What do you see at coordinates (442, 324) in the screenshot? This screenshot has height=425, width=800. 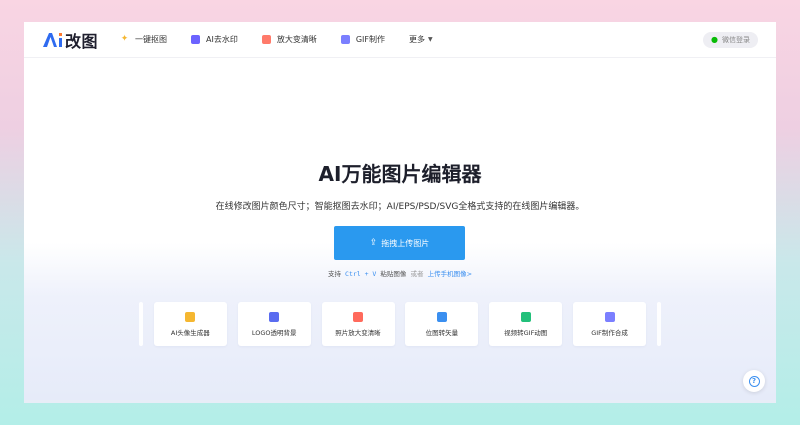 I see `tool-card-vector: 位图转矢量` at bounding box center [442, 324].